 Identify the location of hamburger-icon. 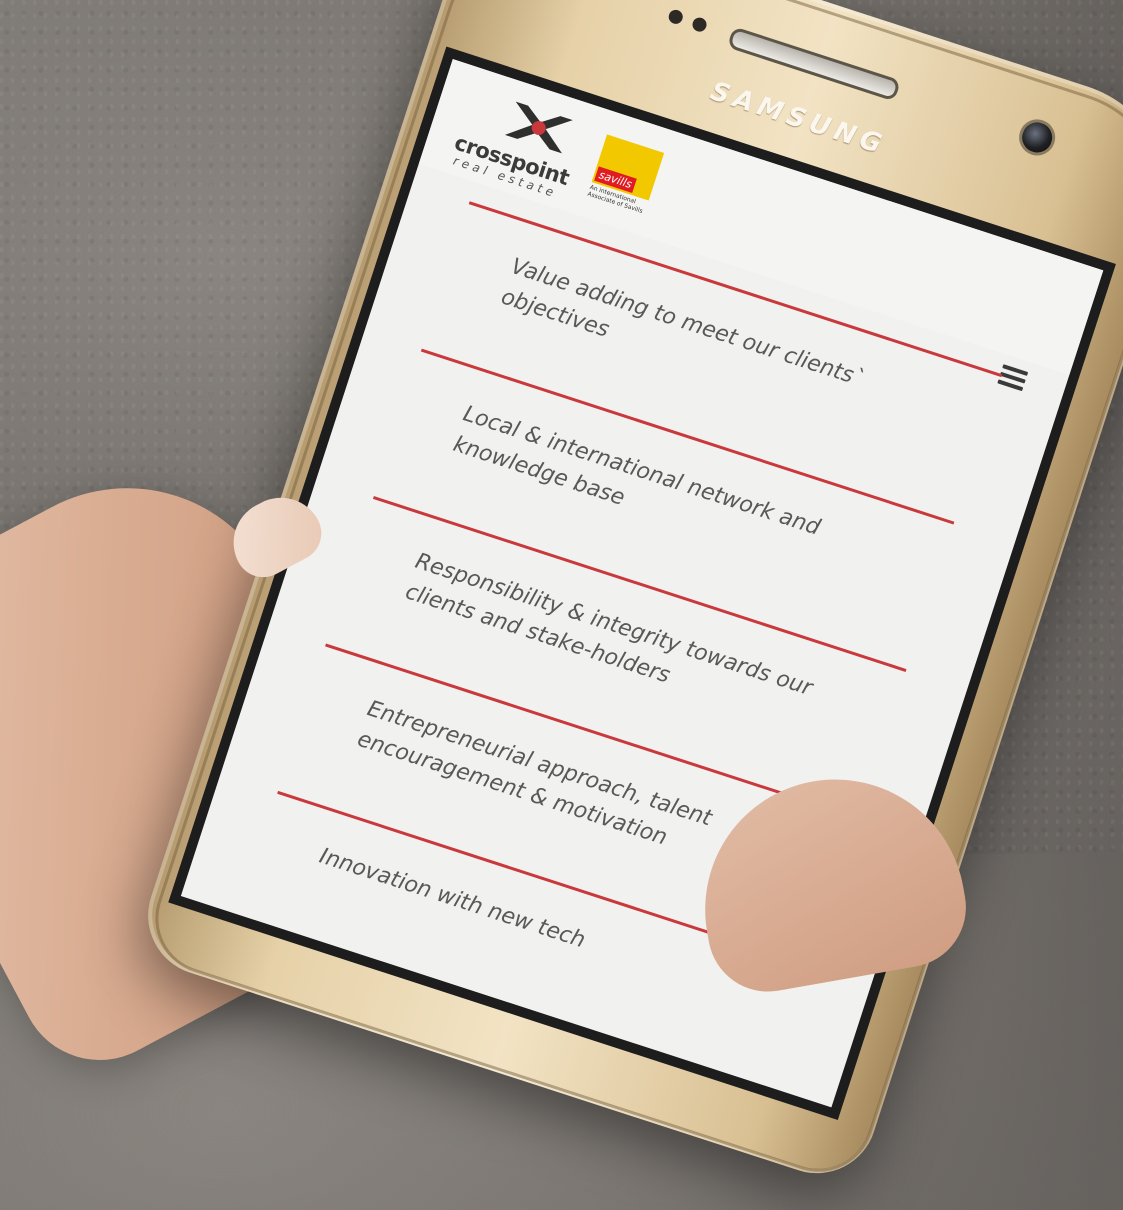
(1013, 378).